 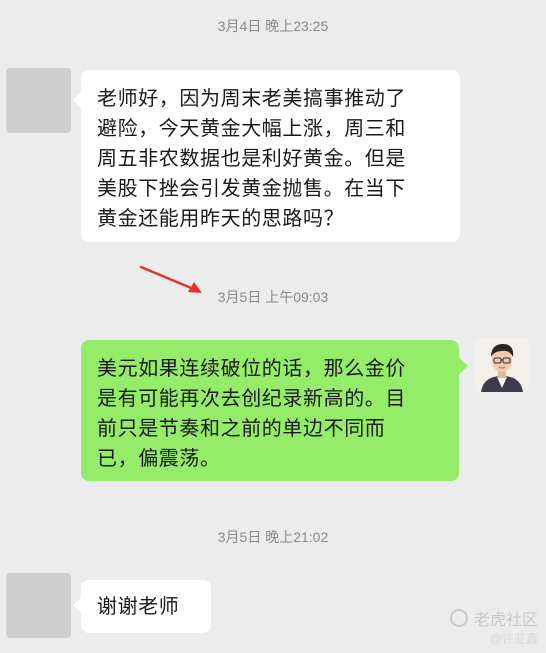 I want to click on watermark-brand: 老虎社区, so click(x=493, y=618).